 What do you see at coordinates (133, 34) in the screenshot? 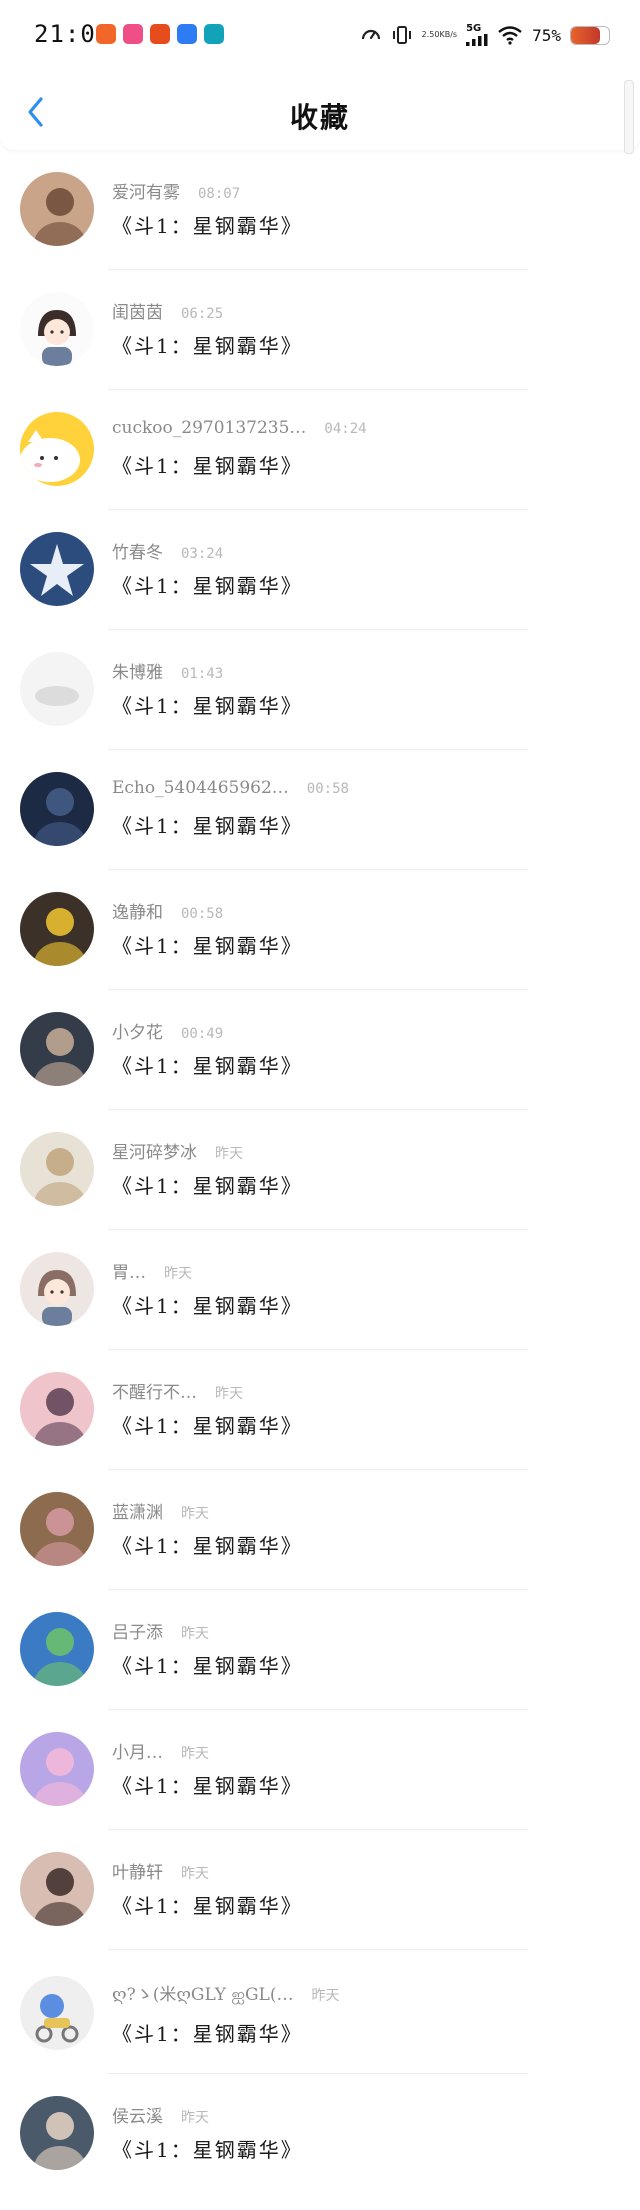
I see `pink-app-icon` at bounding box center [133, 34].